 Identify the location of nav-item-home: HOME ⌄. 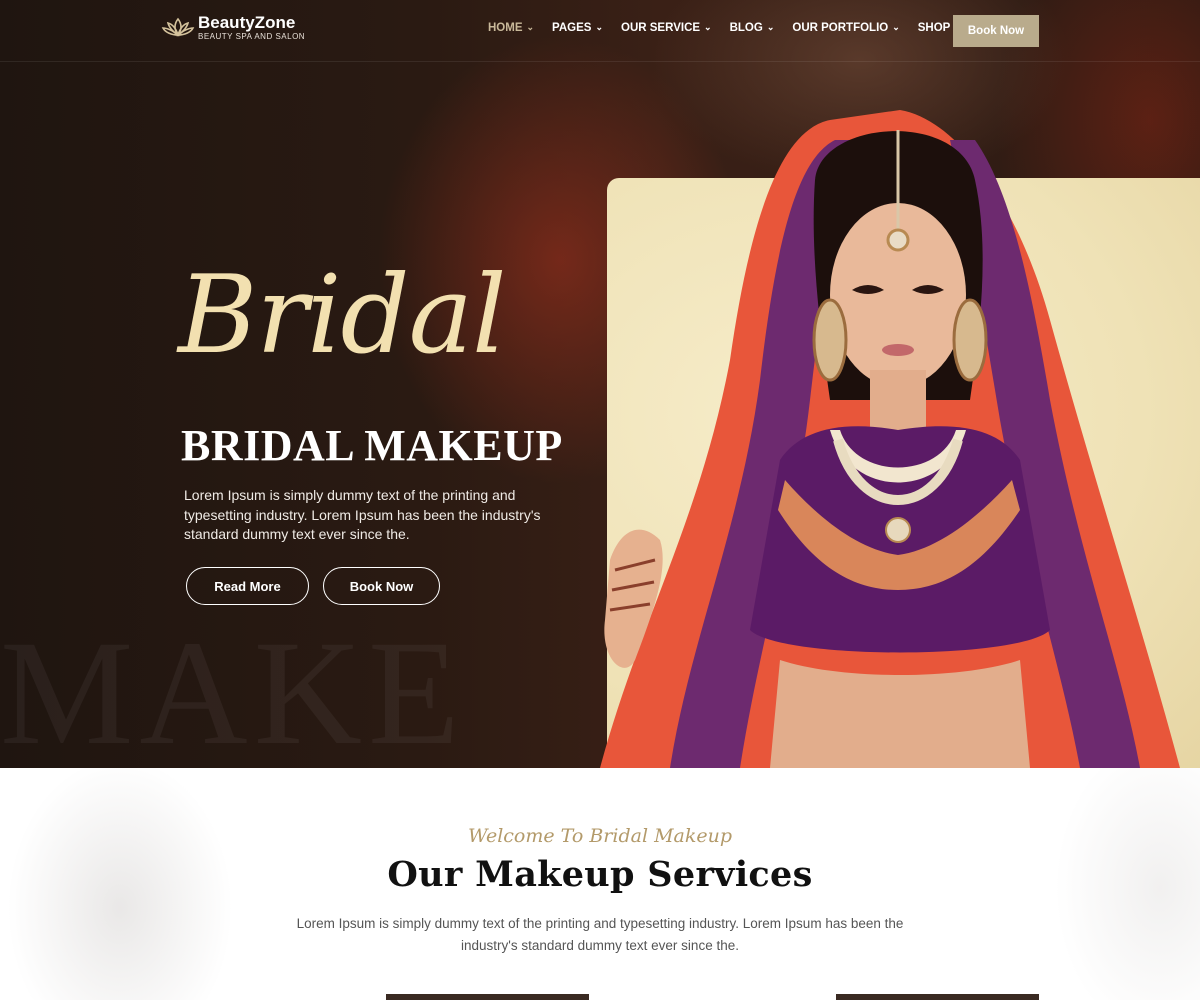
(511, 28).